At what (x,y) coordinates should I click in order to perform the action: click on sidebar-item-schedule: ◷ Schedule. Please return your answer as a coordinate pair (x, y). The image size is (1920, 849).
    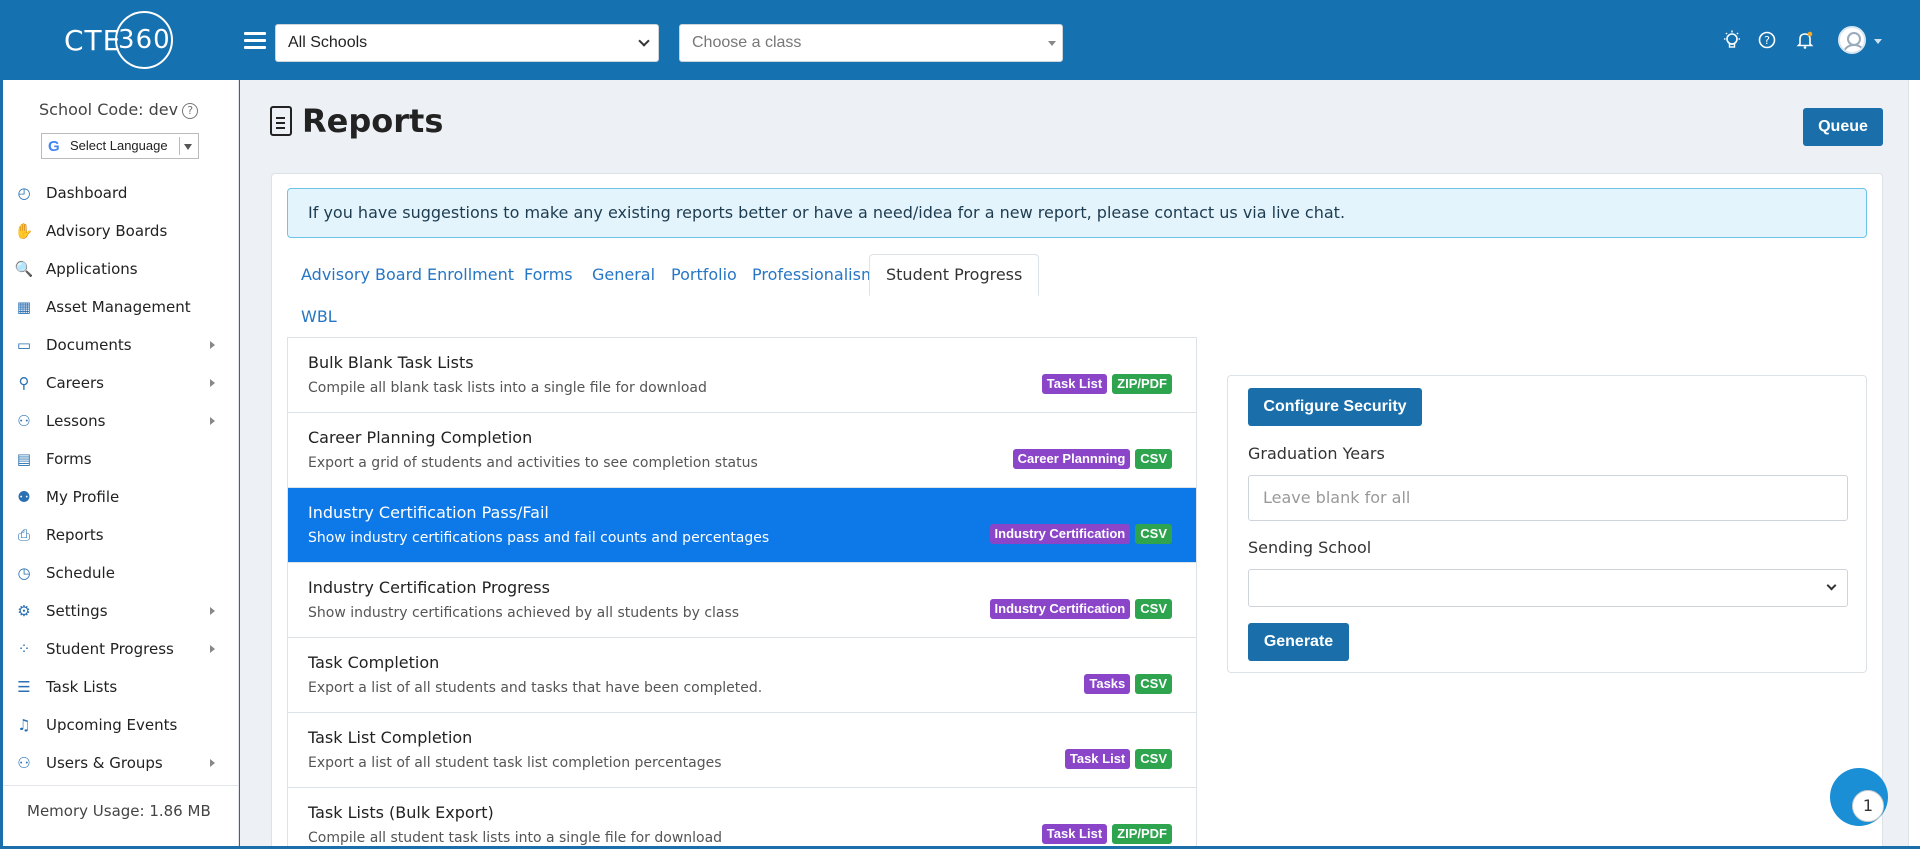
    Looking at the image, I should click on (121, 573).